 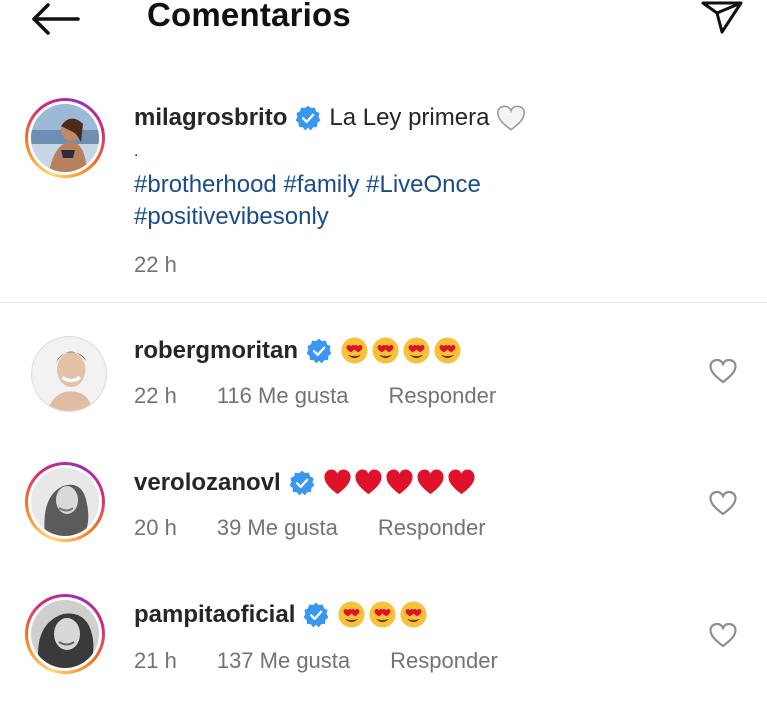 What do you see at coordinates (383, 302) in the screenshot?
I see `divider` at bounding box center [383, 302].